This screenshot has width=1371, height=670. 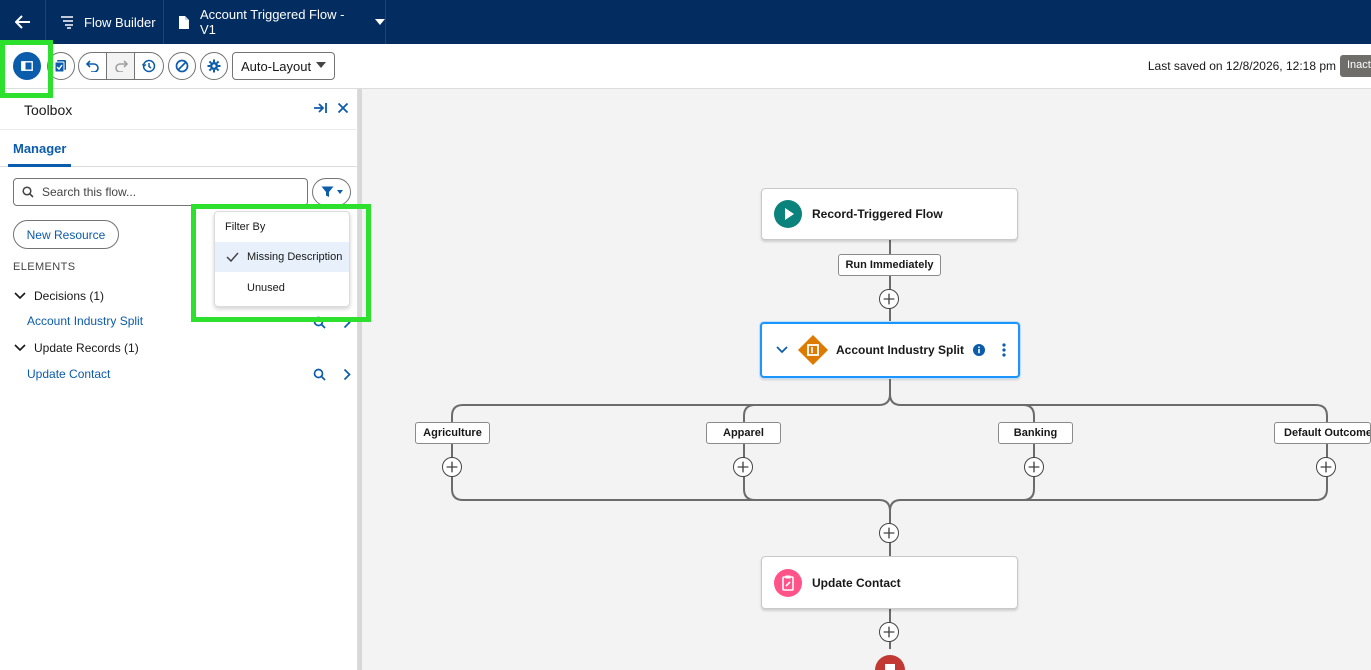 What do you see at coordinates (343, 108) in the screenshot?
I see `close-icon` at bounding box center [343, 108].